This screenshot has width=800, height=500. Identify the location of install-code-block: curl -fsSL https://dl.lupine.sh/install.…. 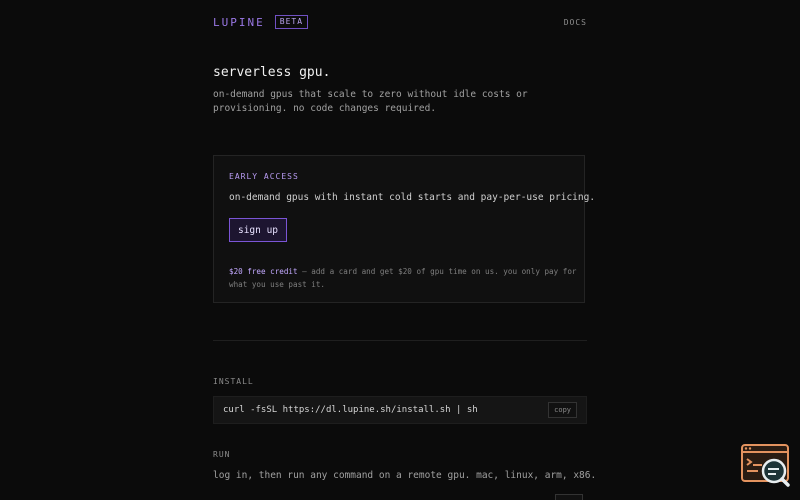
(400, 410).